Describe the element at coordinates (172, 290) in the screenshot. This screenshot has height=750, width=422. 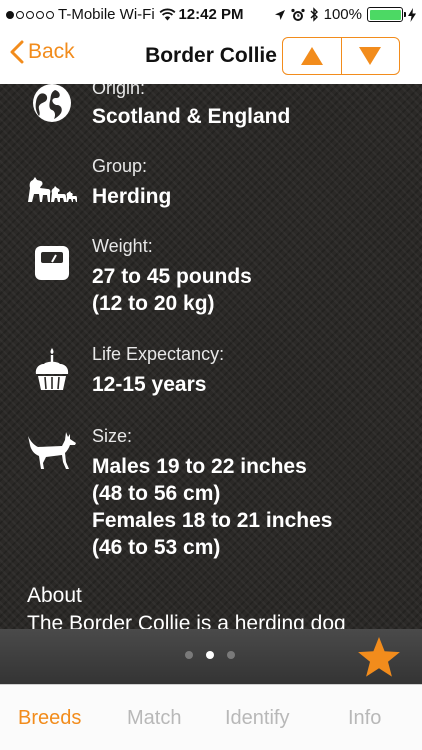
I see `detail-value: 27 to 45 pounds (12 to 20 kg)` at that location.